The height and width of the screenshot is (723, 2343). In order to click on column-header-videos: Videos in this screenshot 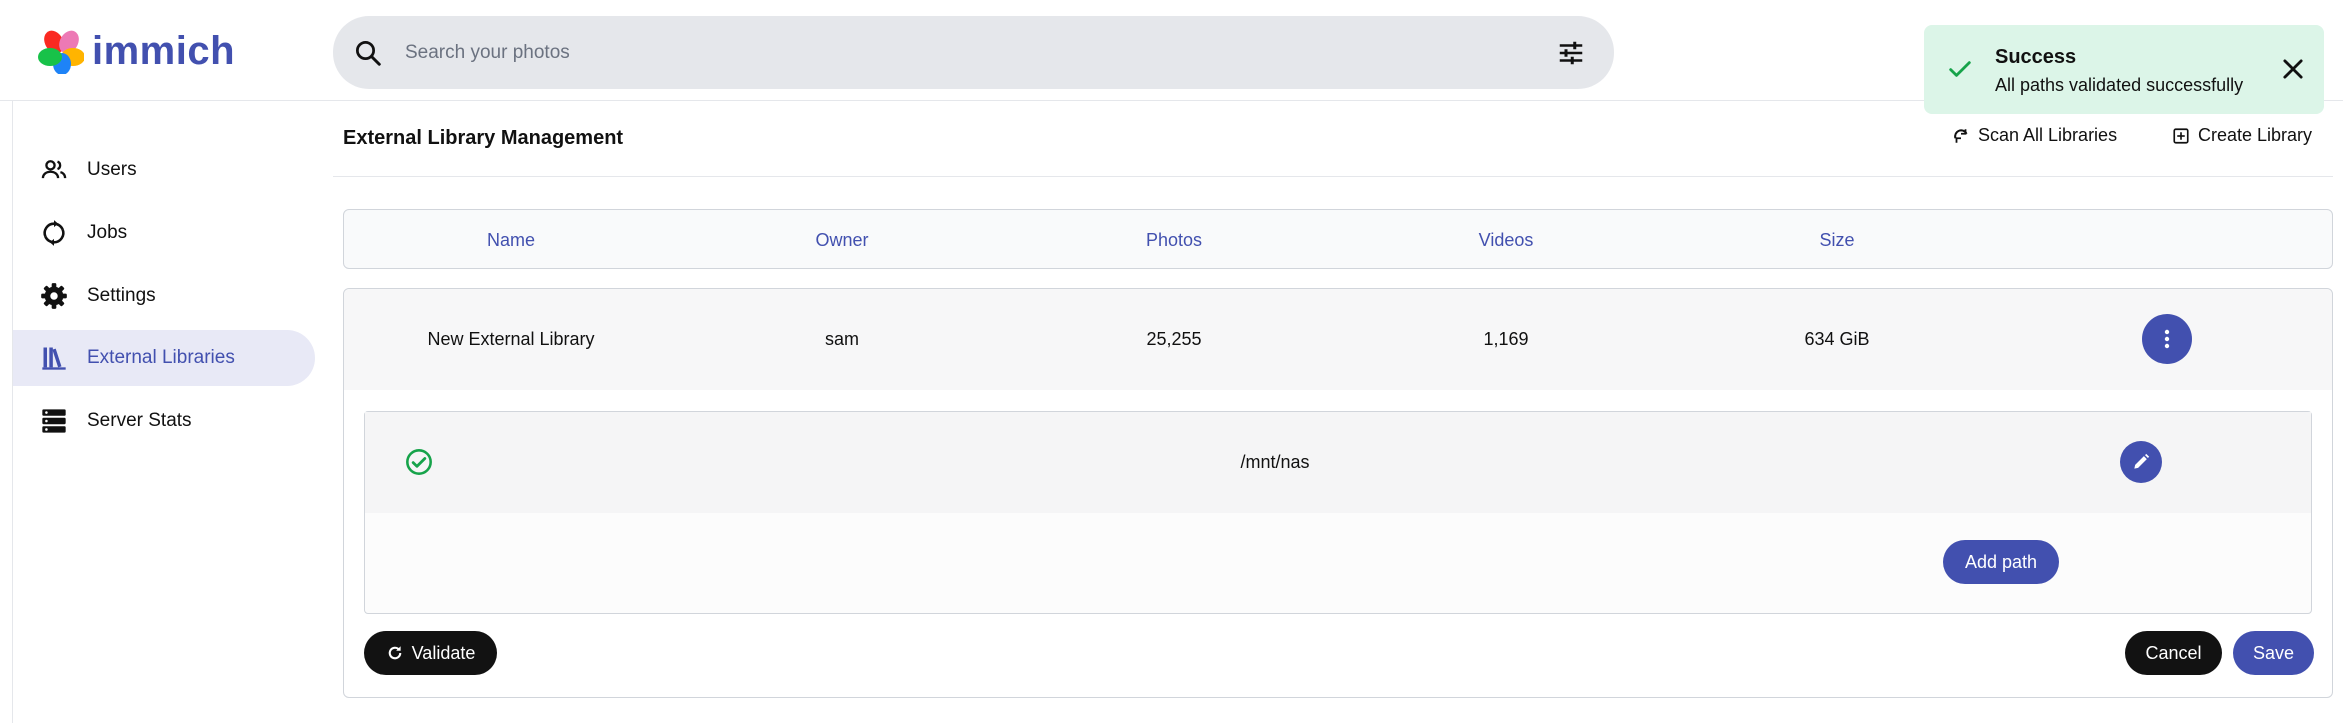, I will do `click(1506, 240)`.